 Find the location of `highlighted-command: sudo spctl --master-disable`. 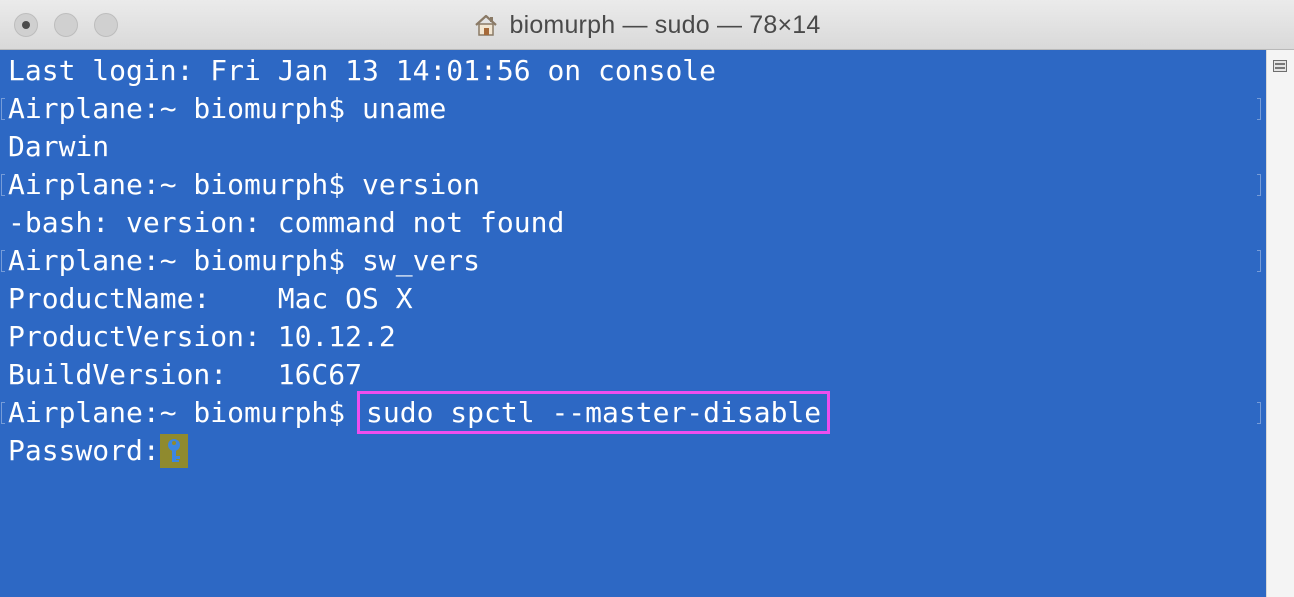

highlighted-command: sudo spctl --master-disable is located at coordinates (594, 412).